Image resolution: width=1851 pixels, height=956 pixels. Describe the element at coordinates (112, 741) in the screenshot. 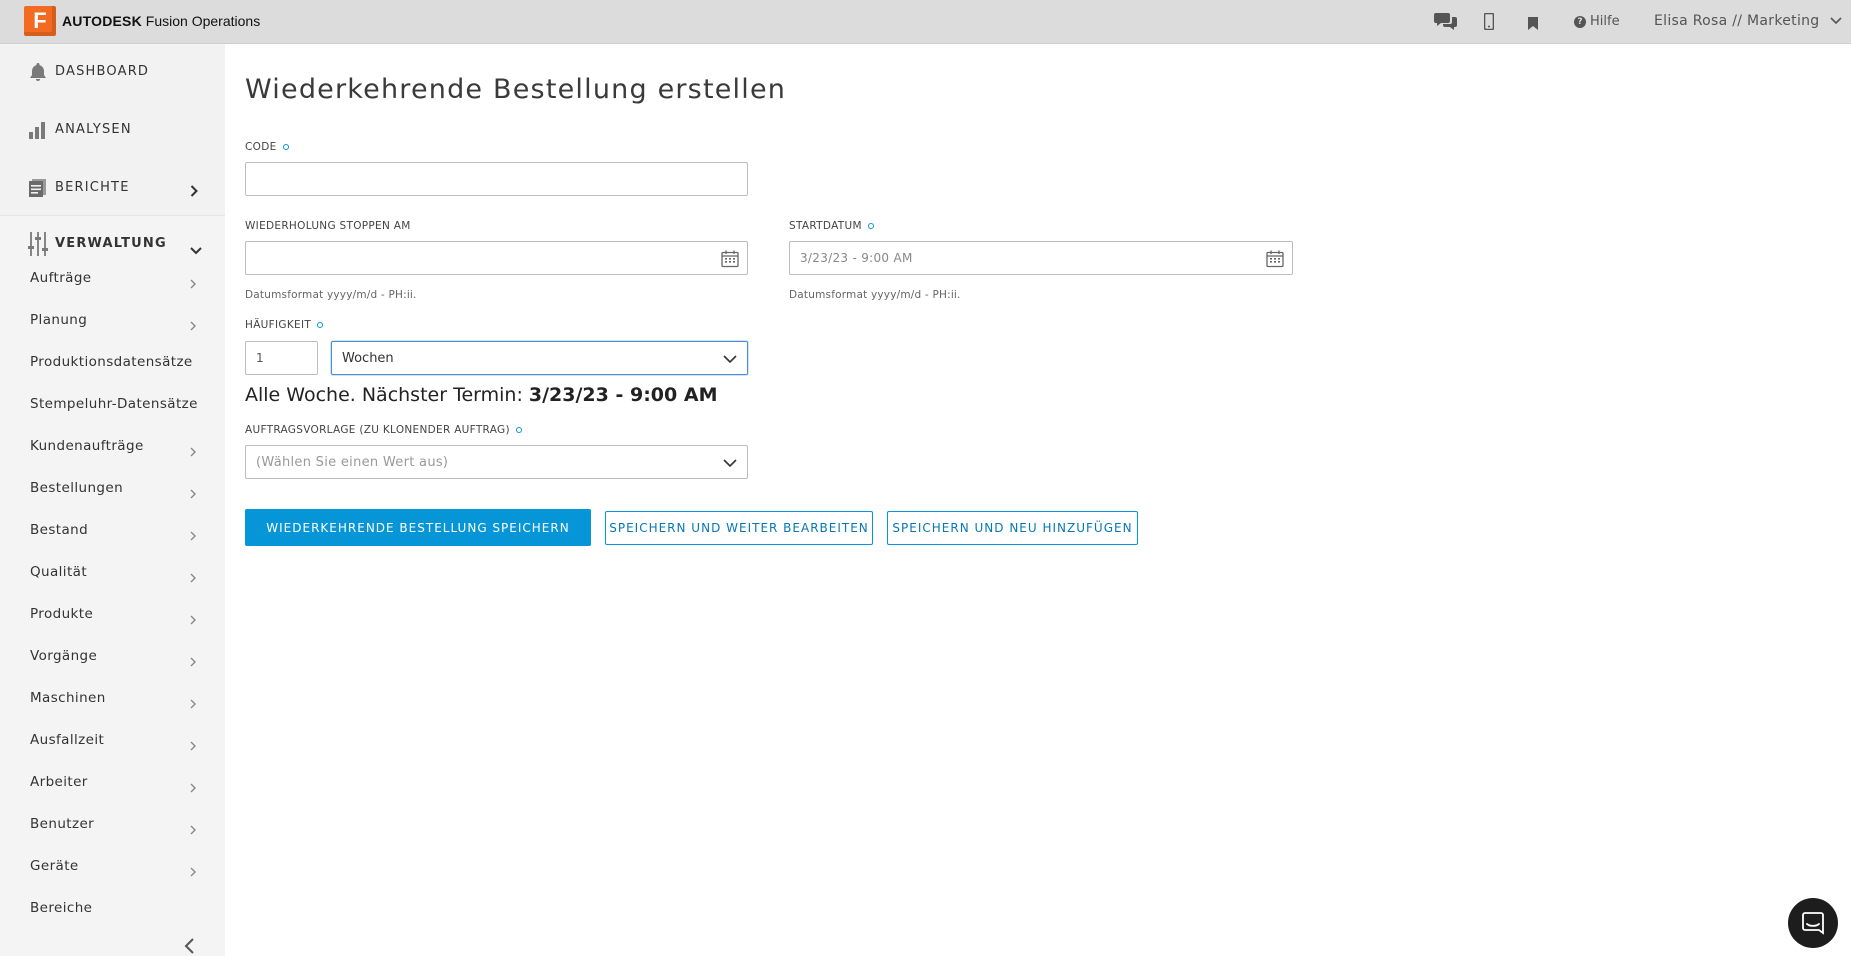

I see `sidebar-subitem: Ausfallzeit` at that location.